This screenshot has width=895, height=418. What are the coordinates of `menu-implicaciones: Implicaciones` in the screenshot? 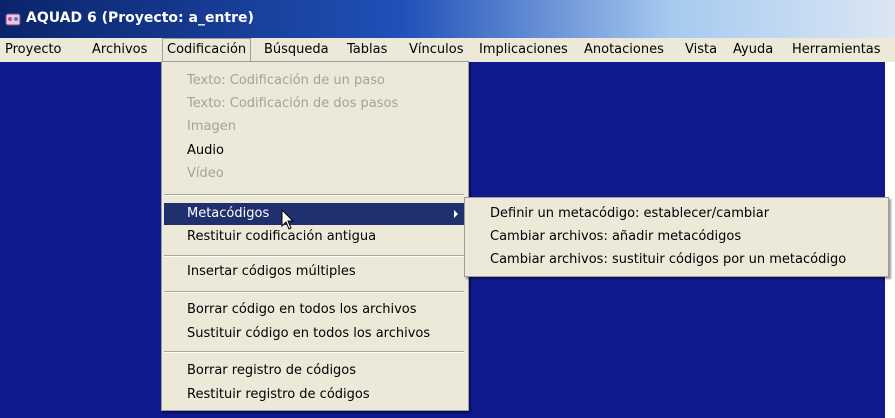 It's located at (523, 50).